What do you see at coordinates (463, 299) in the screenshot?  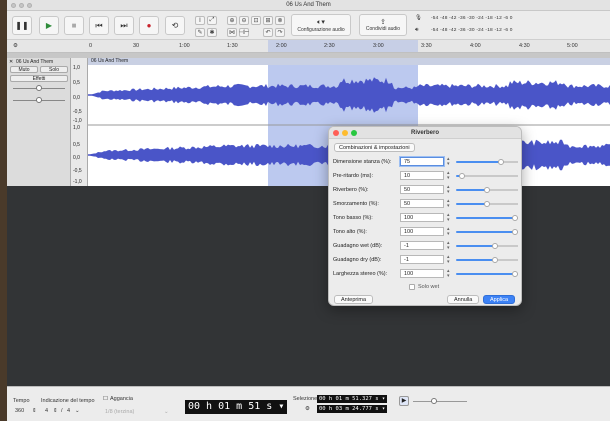 I see `cancel-button: Annulla` at bounding box center [463, 299].